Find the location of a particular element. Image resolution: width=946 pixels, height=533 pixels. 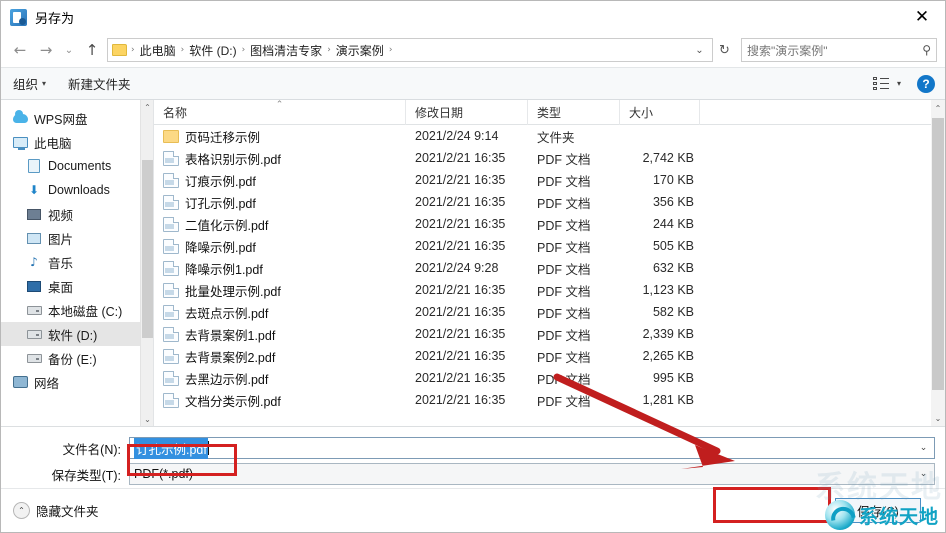

sidebar-item-9: 软件 (D:) is located at coordinates (71, 334).